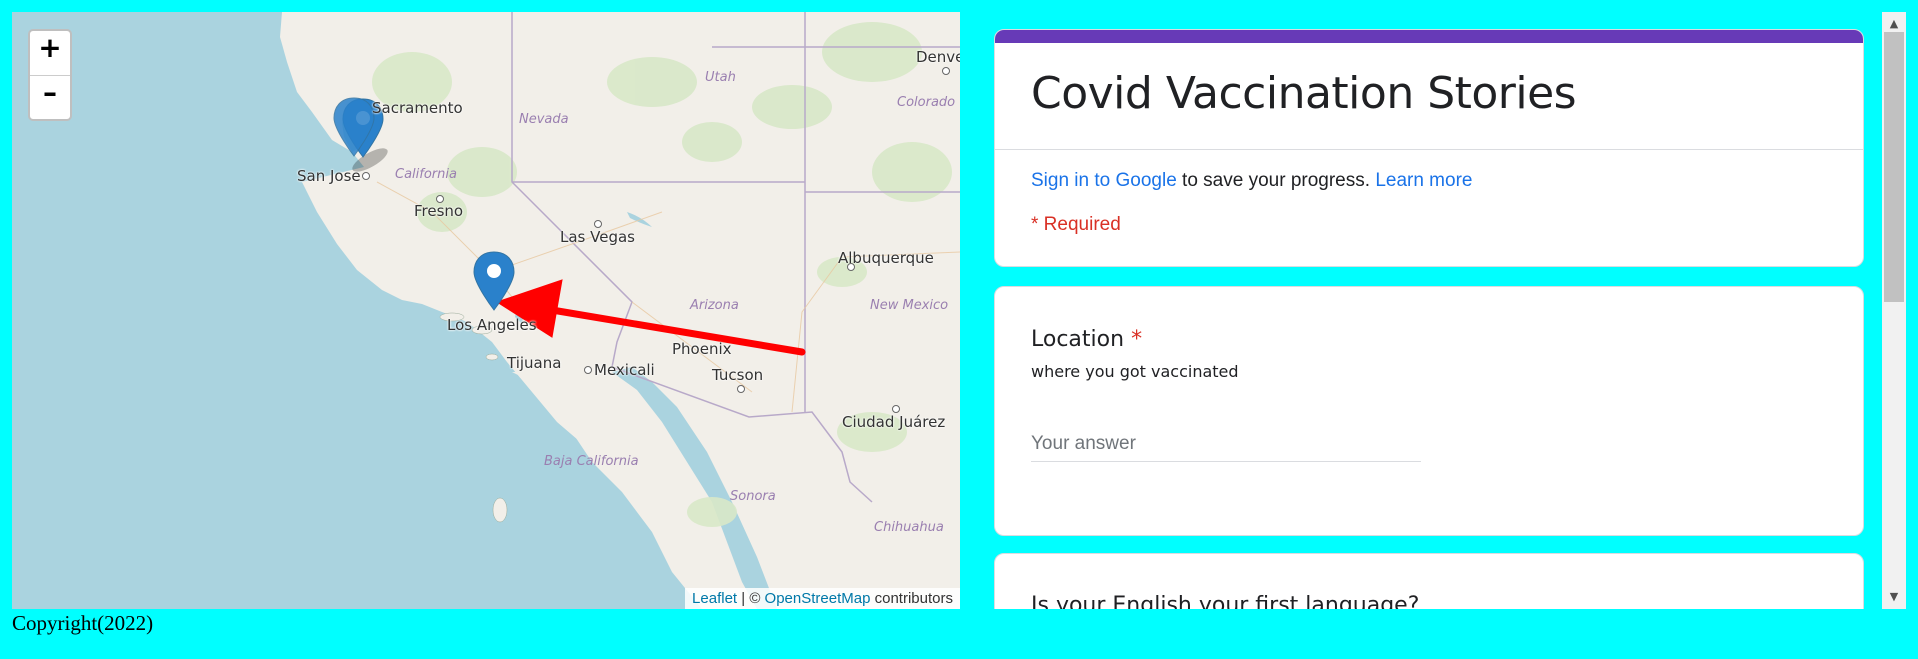 This screenshot has width=1918, height=659. Describe the element at coordinates (720, 77) in the screenshot. I see `region-label-utah: Utah` at that location.